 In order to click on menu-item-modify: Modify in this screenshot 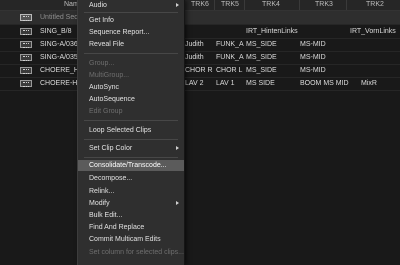, I will do `click(131, 203)`.